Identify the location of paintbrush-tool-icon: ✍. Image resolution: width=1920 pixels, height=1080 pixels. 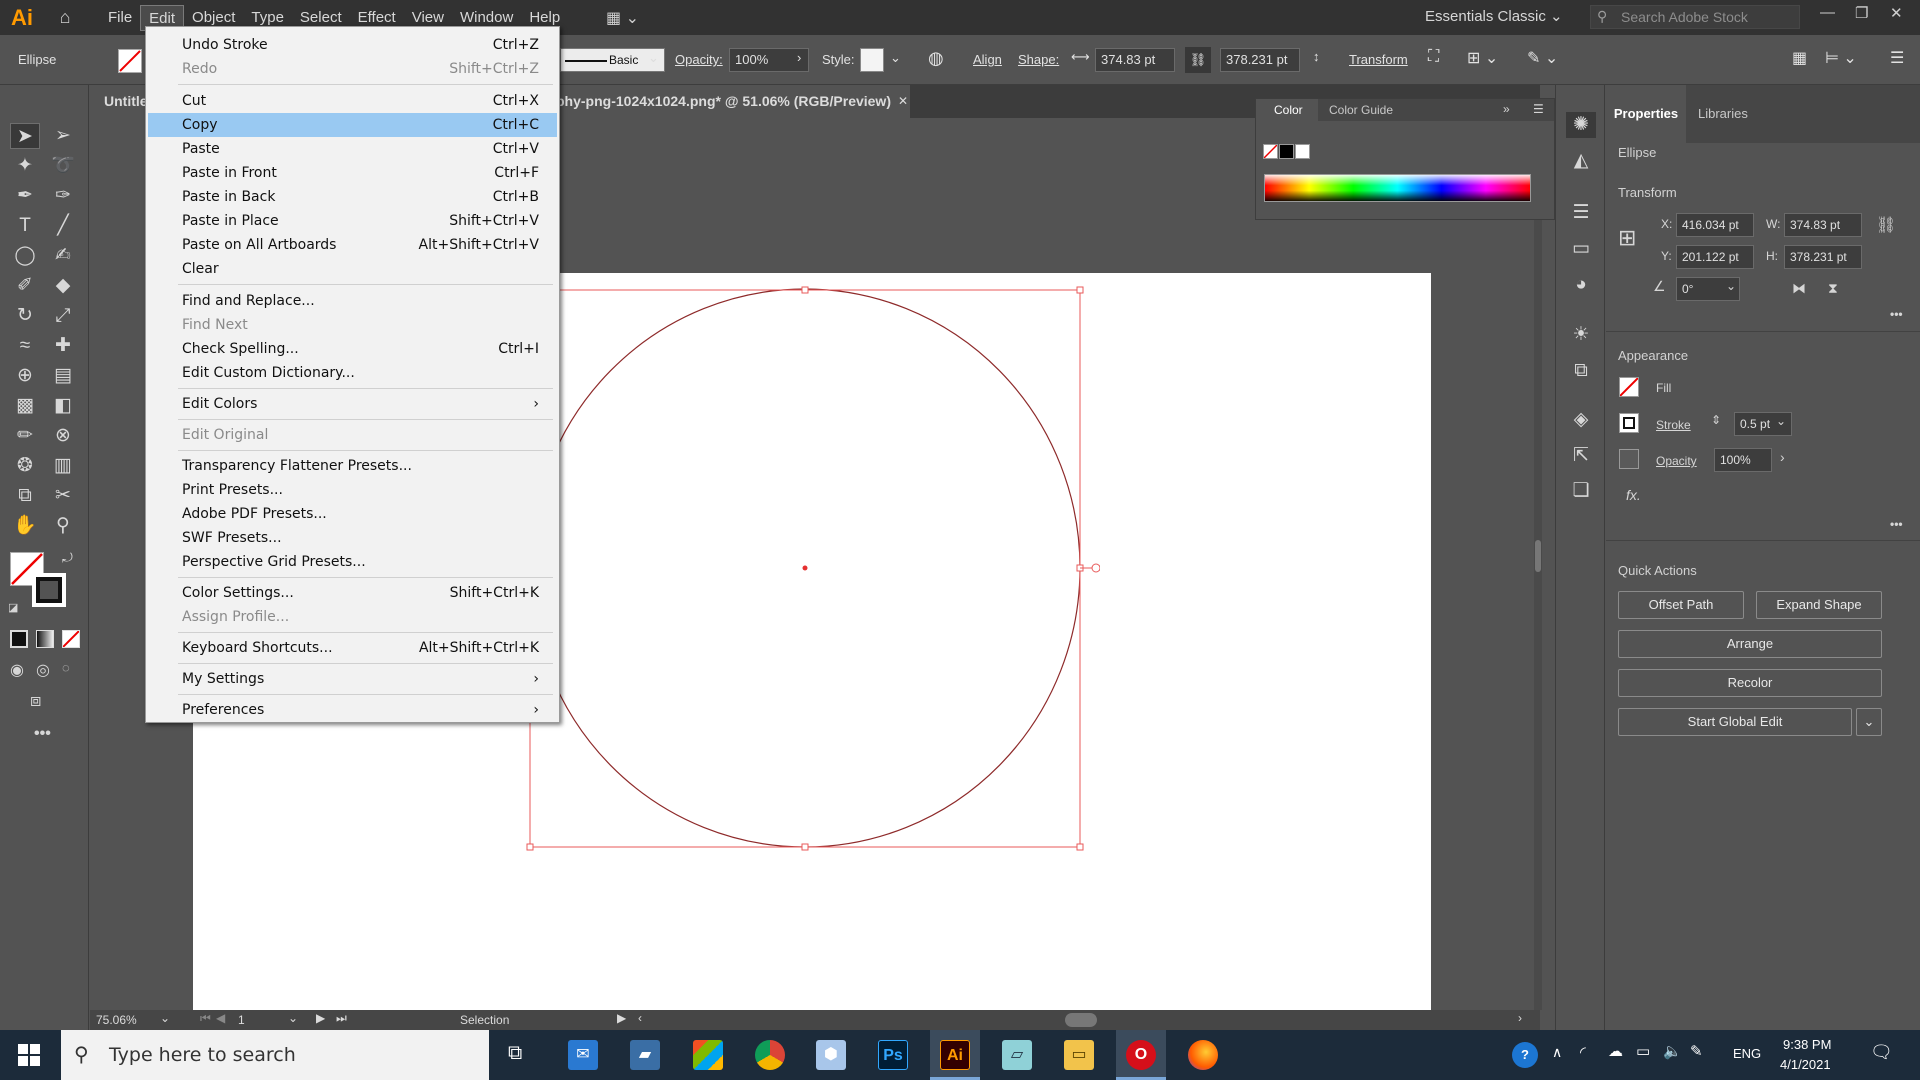
(63, 256).